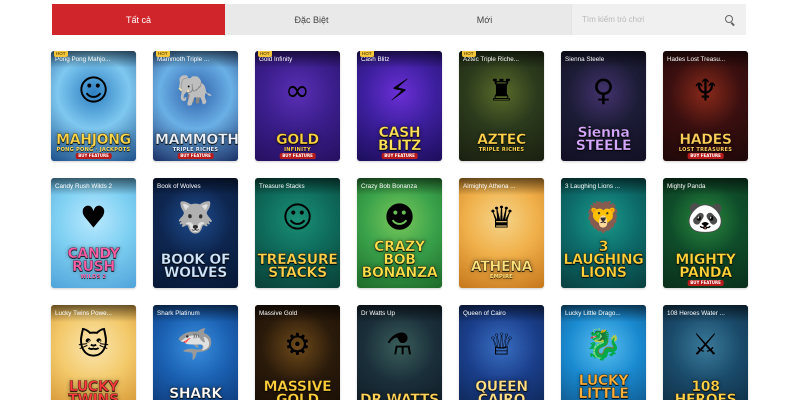  I want to click on lion-icon: 🦁, so click(603, 218).